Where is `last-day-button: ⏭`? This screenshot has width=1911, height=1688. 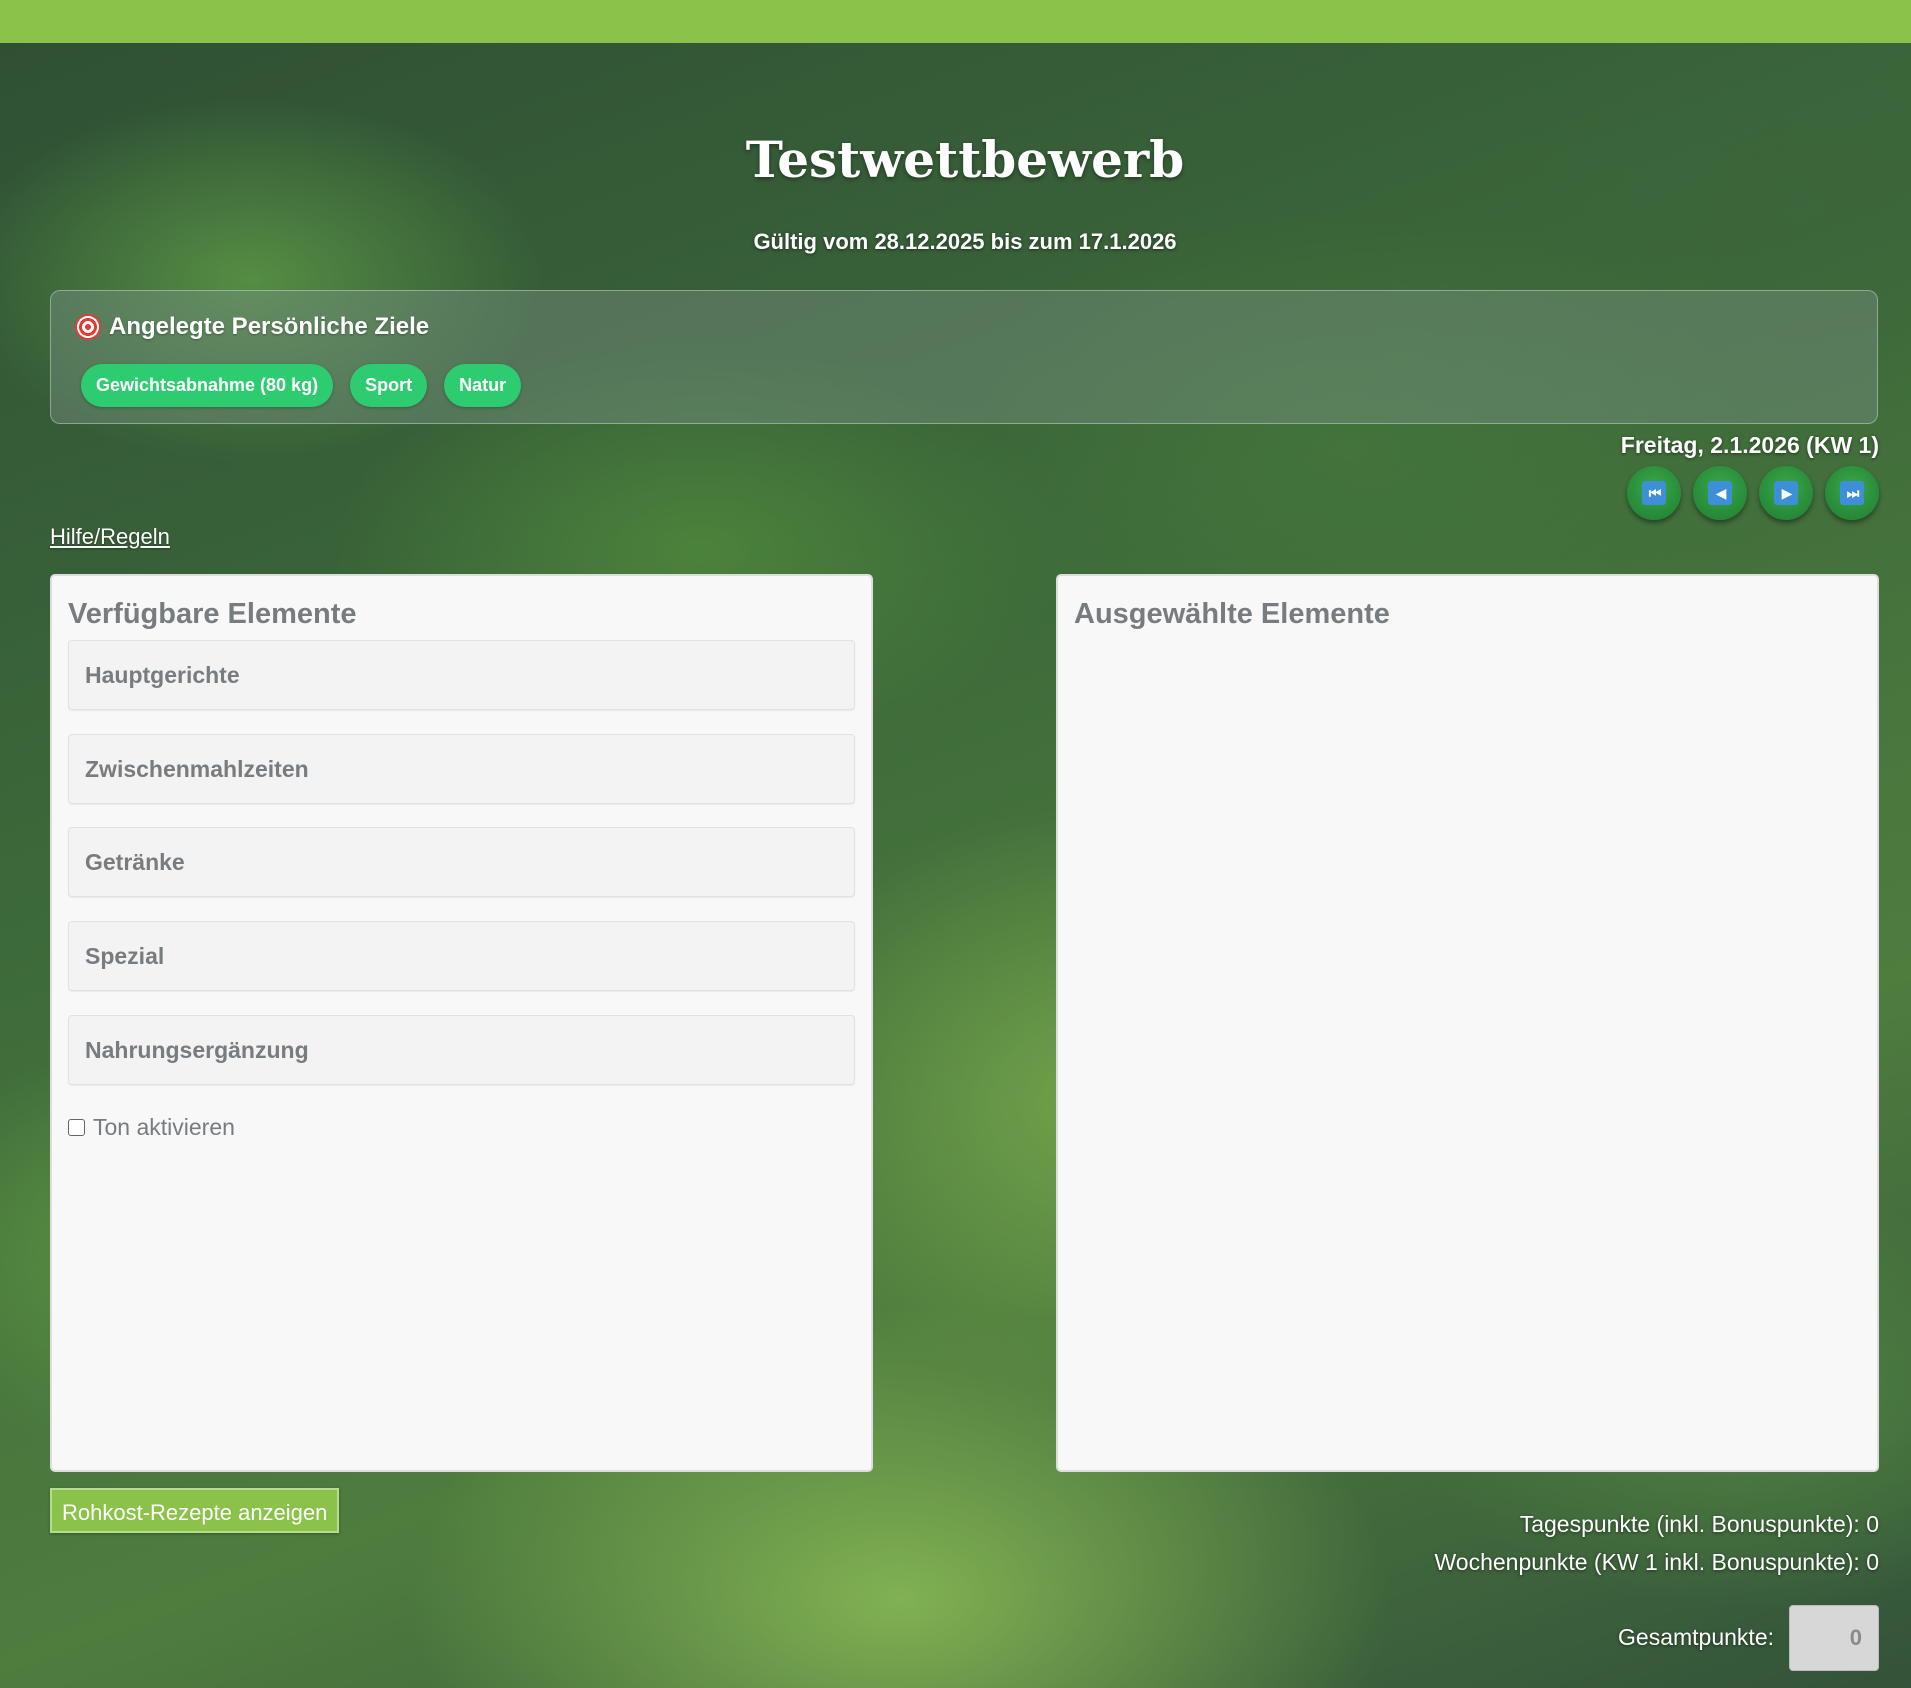
last-day-button: ⏭ is located at coordinates (1852, 493).